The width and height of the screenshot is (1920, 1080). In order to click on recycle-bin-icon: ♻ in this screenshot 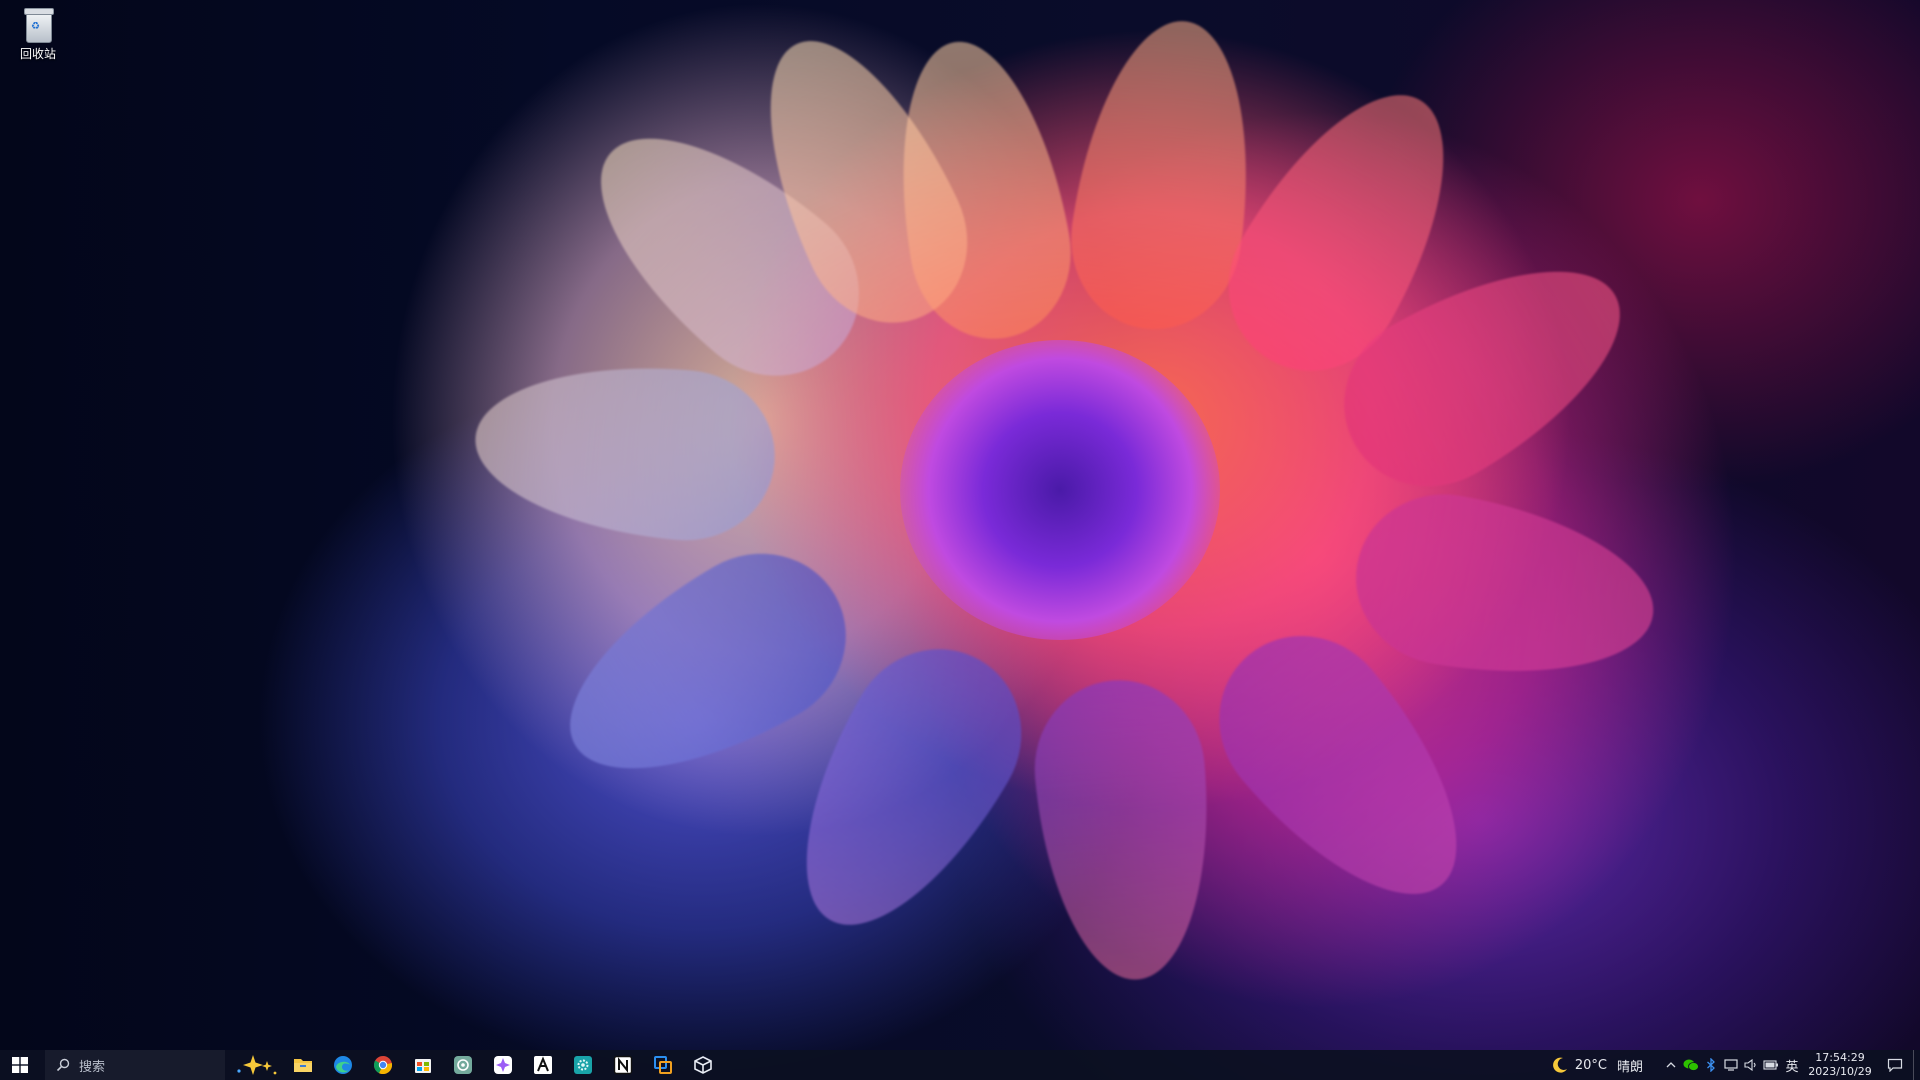, I will do `click(38, 25)`.